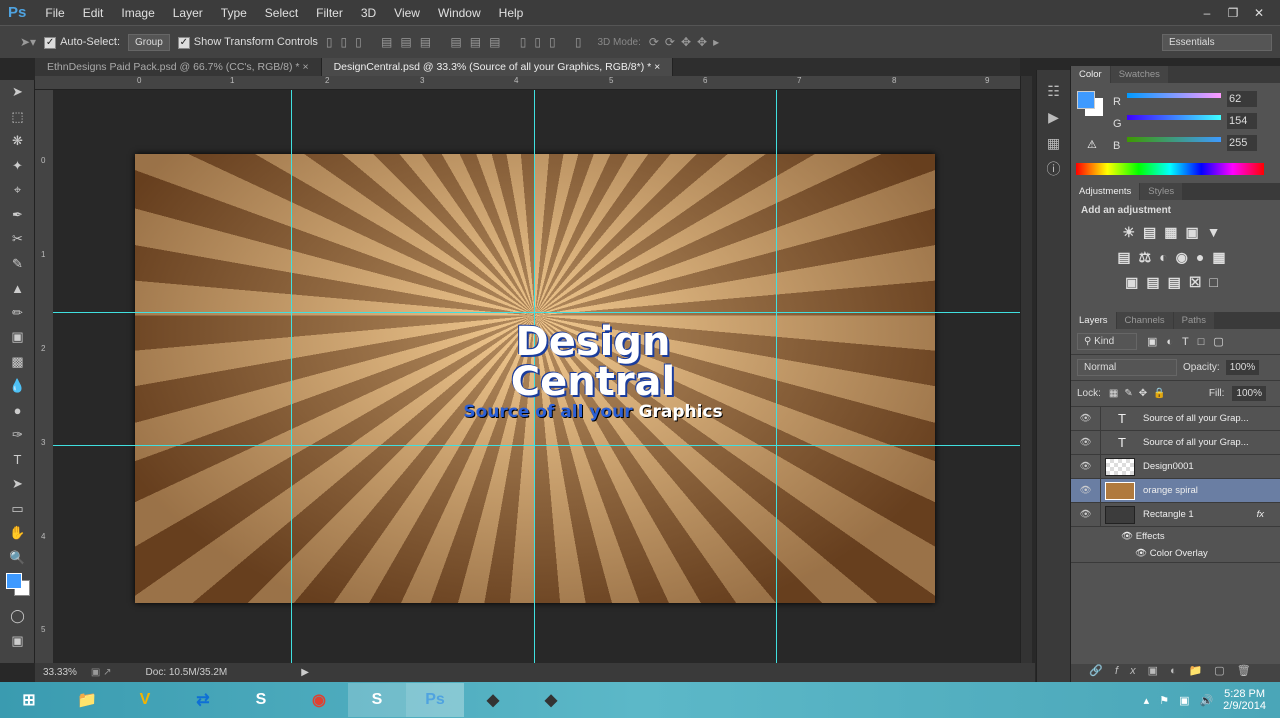 The image size is (1280, 718). I want to click on lasso-tool-icon: ❋, so click(17, 141).